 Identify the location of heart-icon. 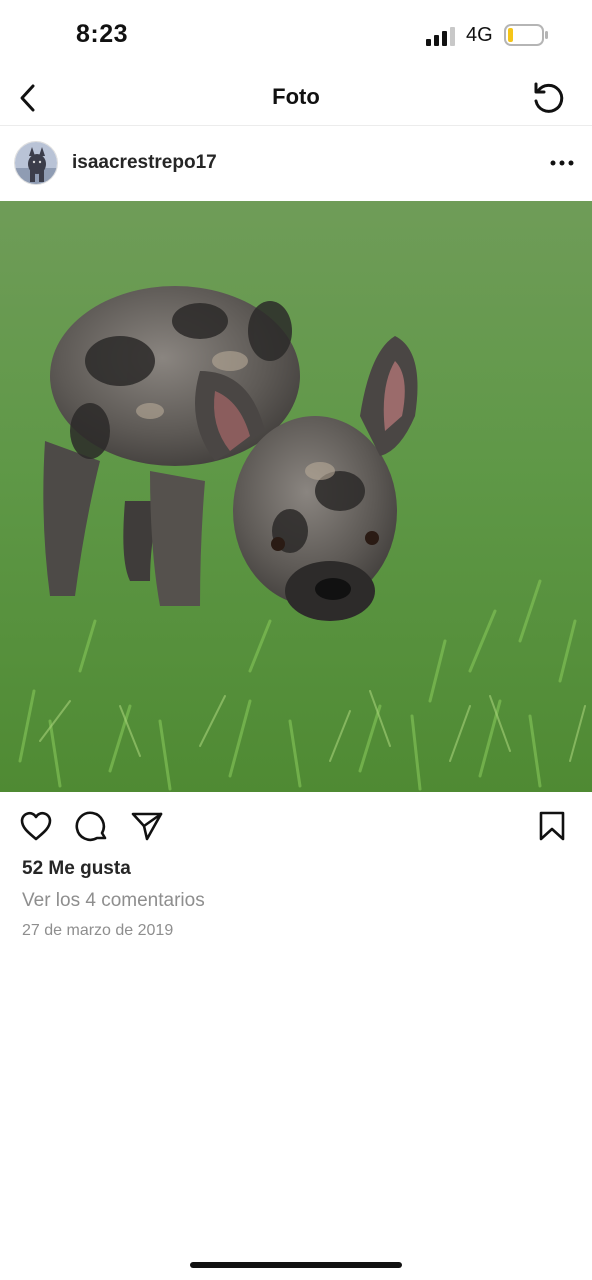
(36, 826).